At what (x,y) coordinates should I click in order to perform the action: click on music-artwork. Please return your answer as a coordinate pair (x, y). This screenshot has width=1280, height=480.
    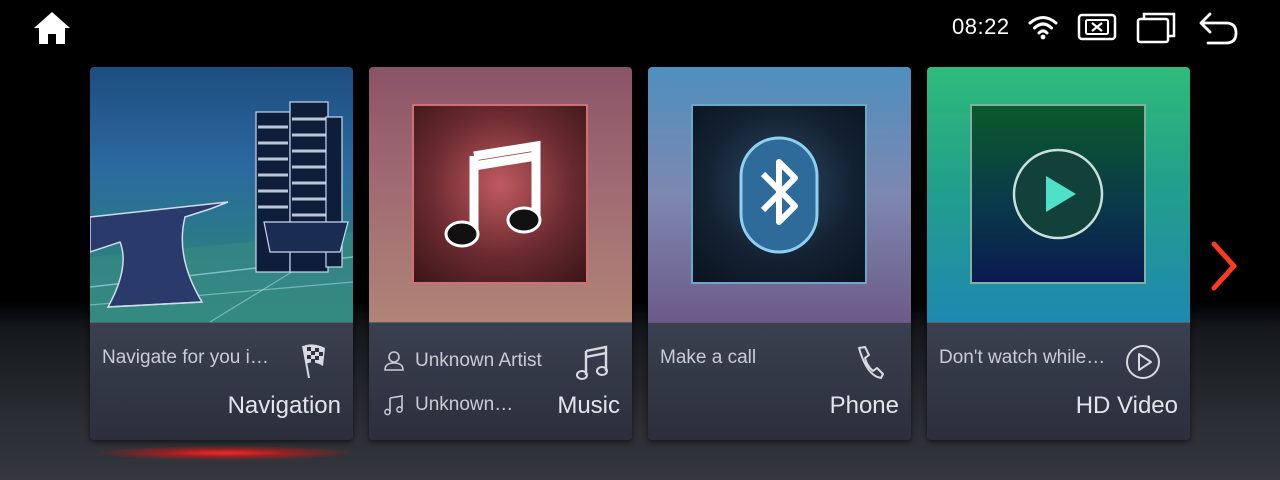
    Looking at the image, I should click on (500, 194).